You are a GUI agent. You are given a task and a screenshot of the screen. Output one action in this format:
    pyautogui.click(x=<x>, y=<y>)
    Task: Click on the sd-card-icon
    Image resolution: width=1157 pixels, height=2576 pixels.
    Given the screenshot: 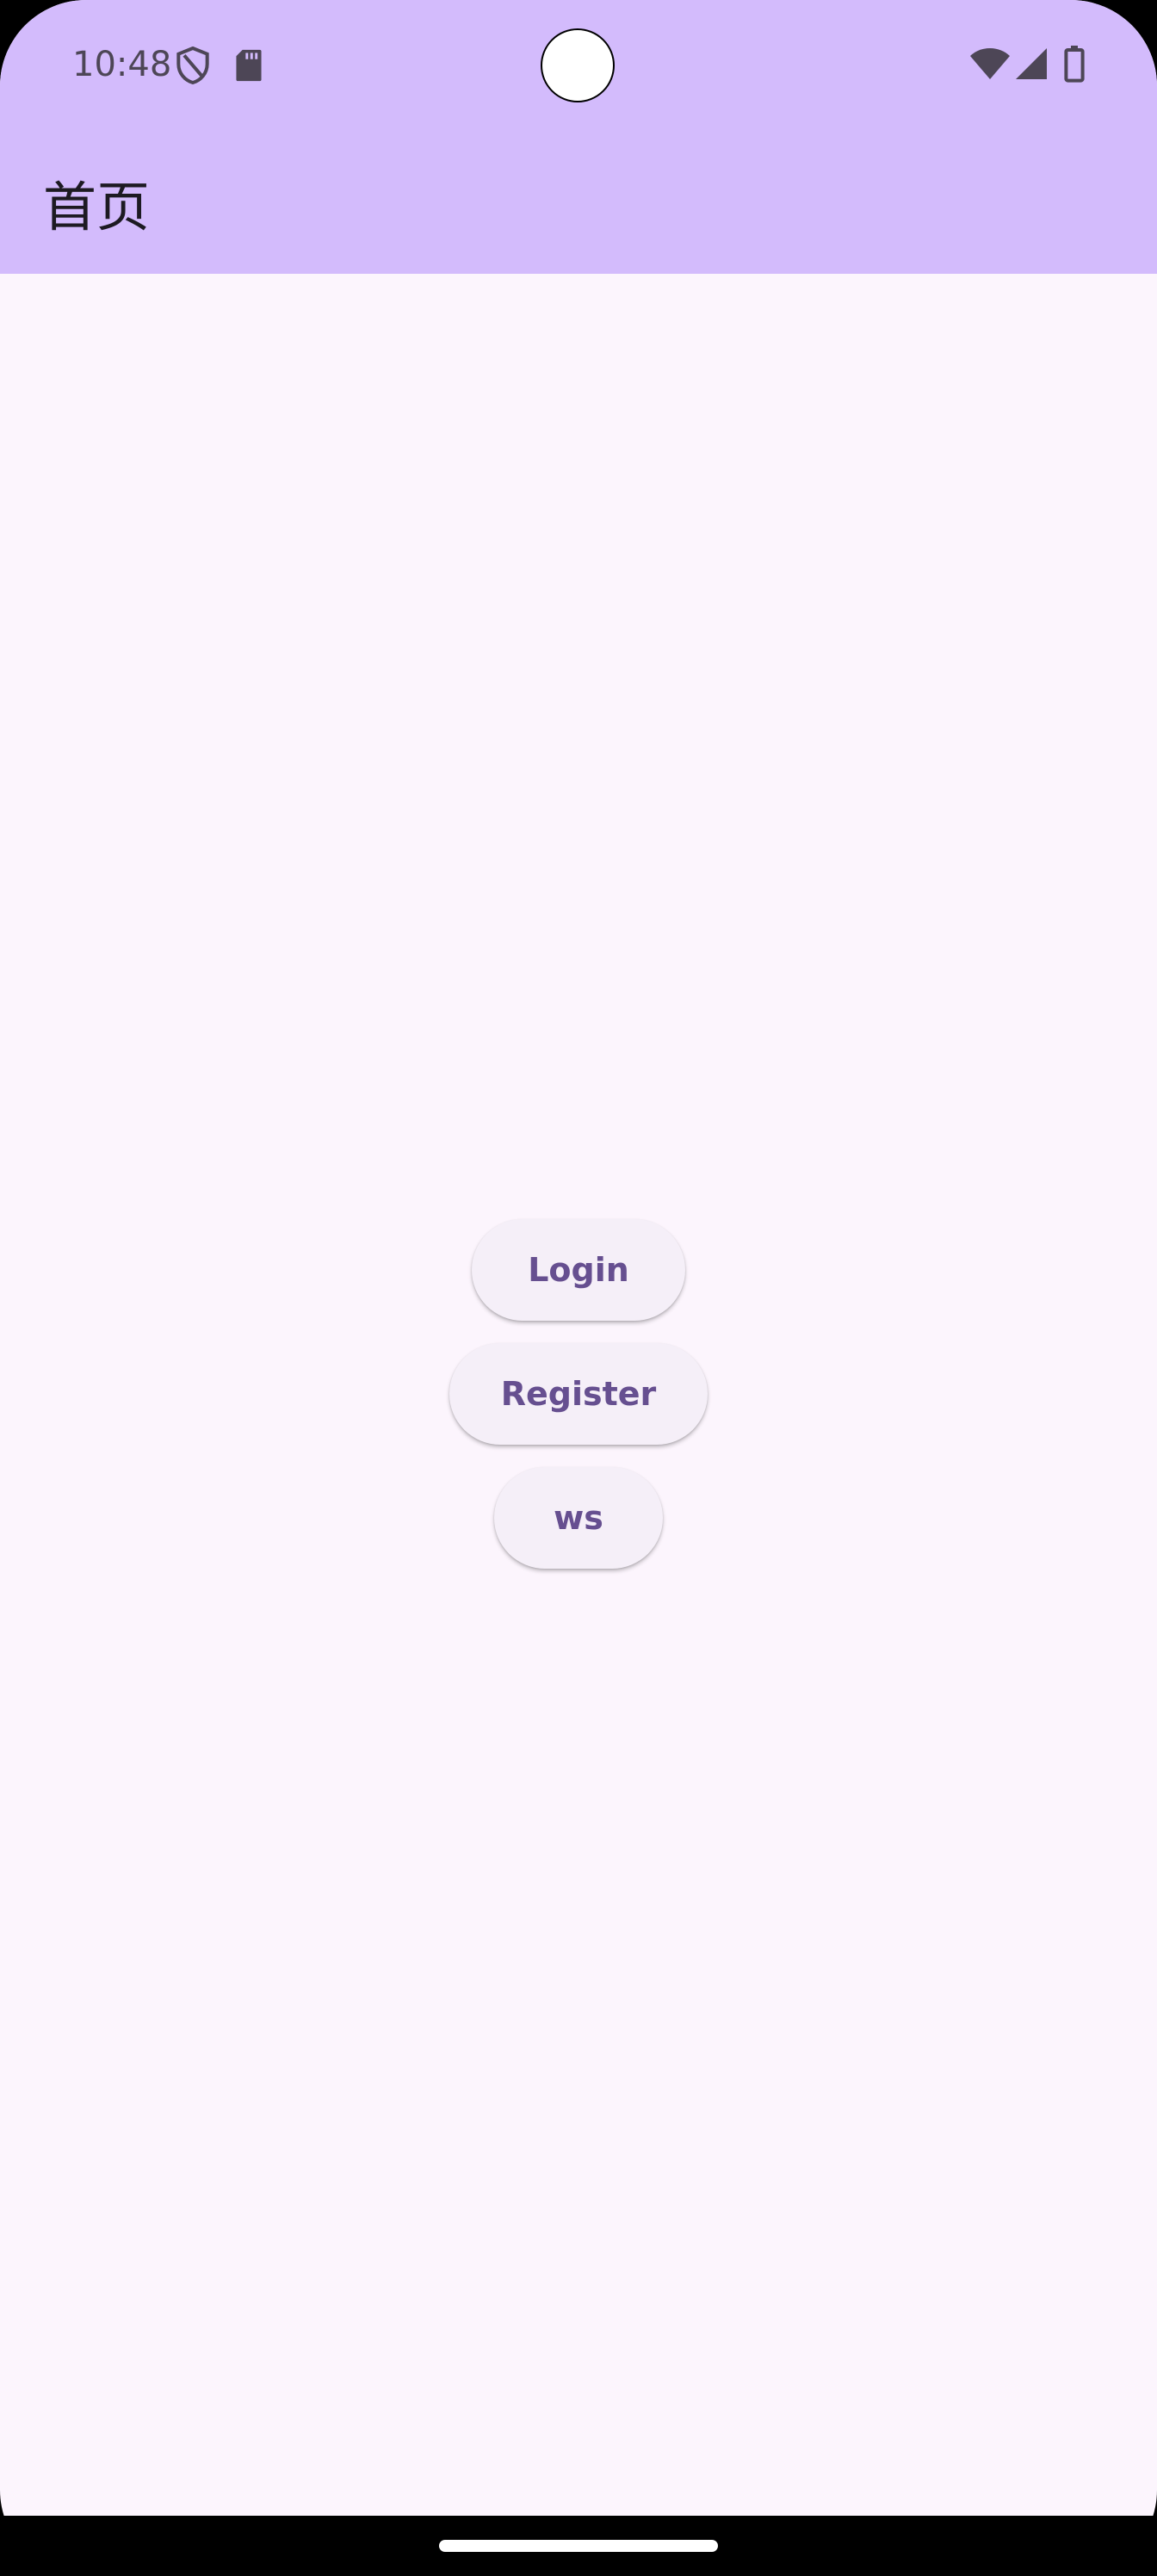 What is the action you would take?
    pyautogui.click(x=249, y=65)
    